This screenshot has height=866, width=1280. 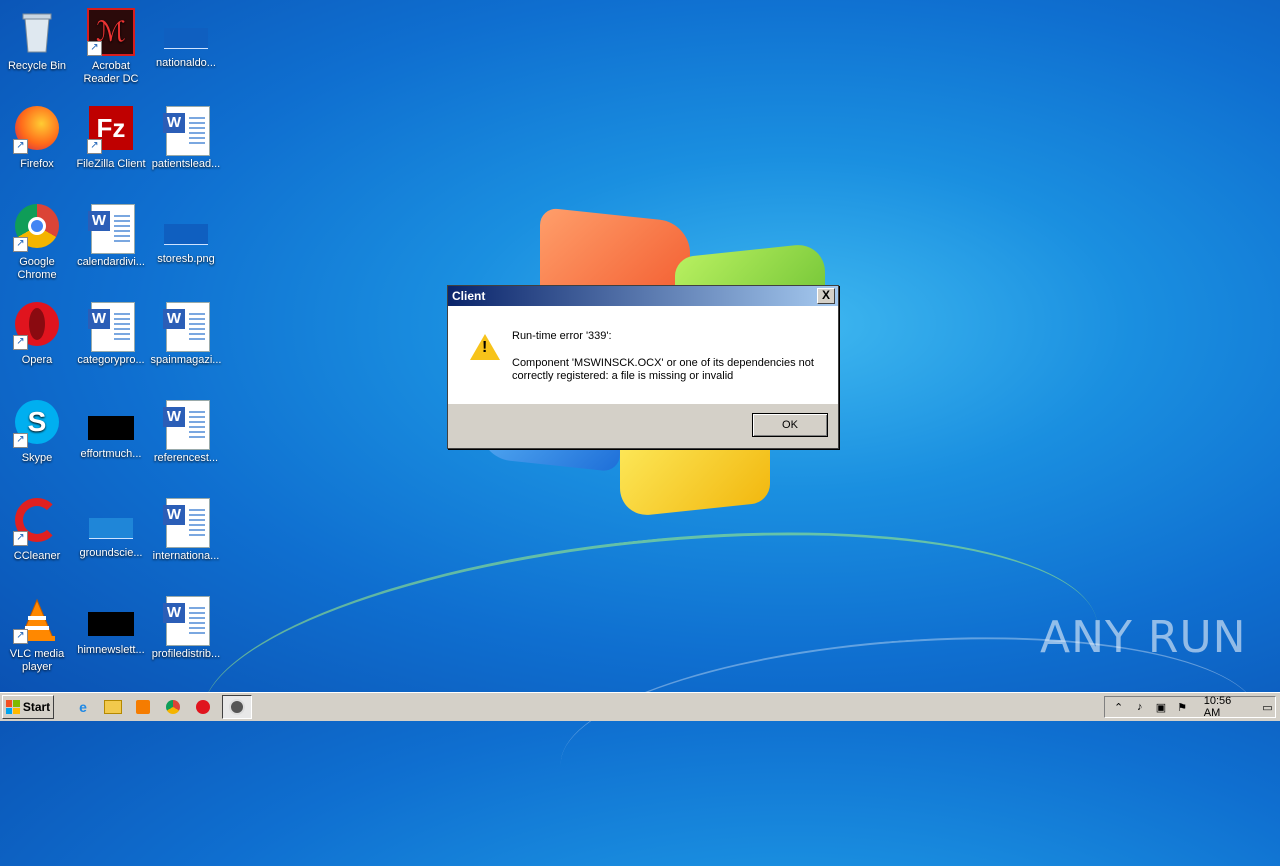 What do you see at coordinates (113, 707) in the screenshot?
I see `file-explorer-icon` at bounding box center [113, 707].